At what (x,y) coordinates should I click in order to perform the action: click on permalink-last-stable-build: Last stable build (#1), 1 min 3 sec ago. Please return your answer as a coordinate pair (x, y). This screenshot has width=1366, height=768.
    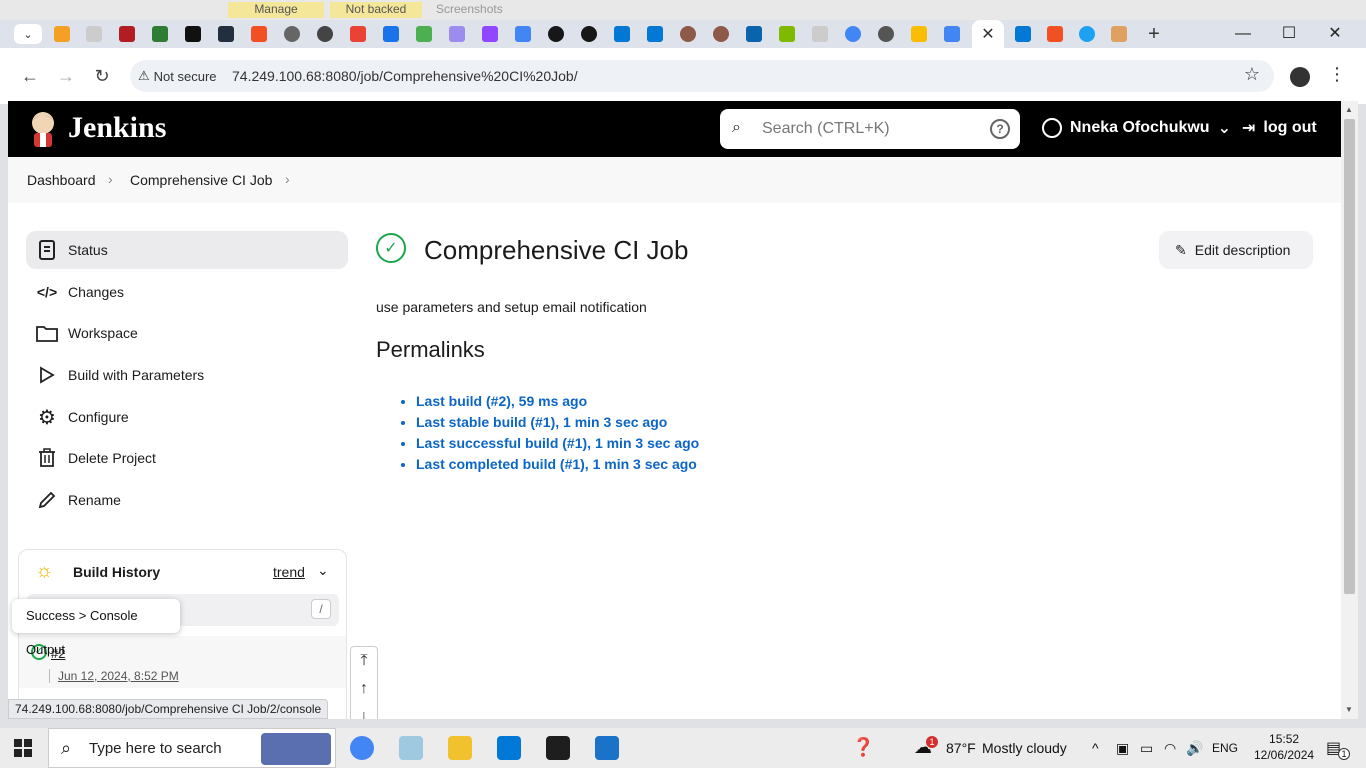
    Looking at the image, I should click on (541, 422).